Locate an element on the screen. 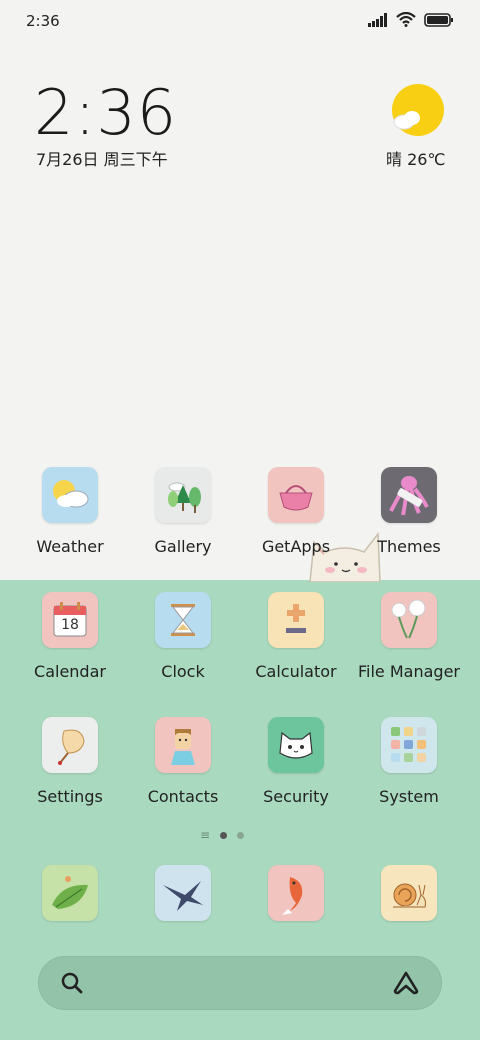  page-dot is located at coordinates (241, 835).